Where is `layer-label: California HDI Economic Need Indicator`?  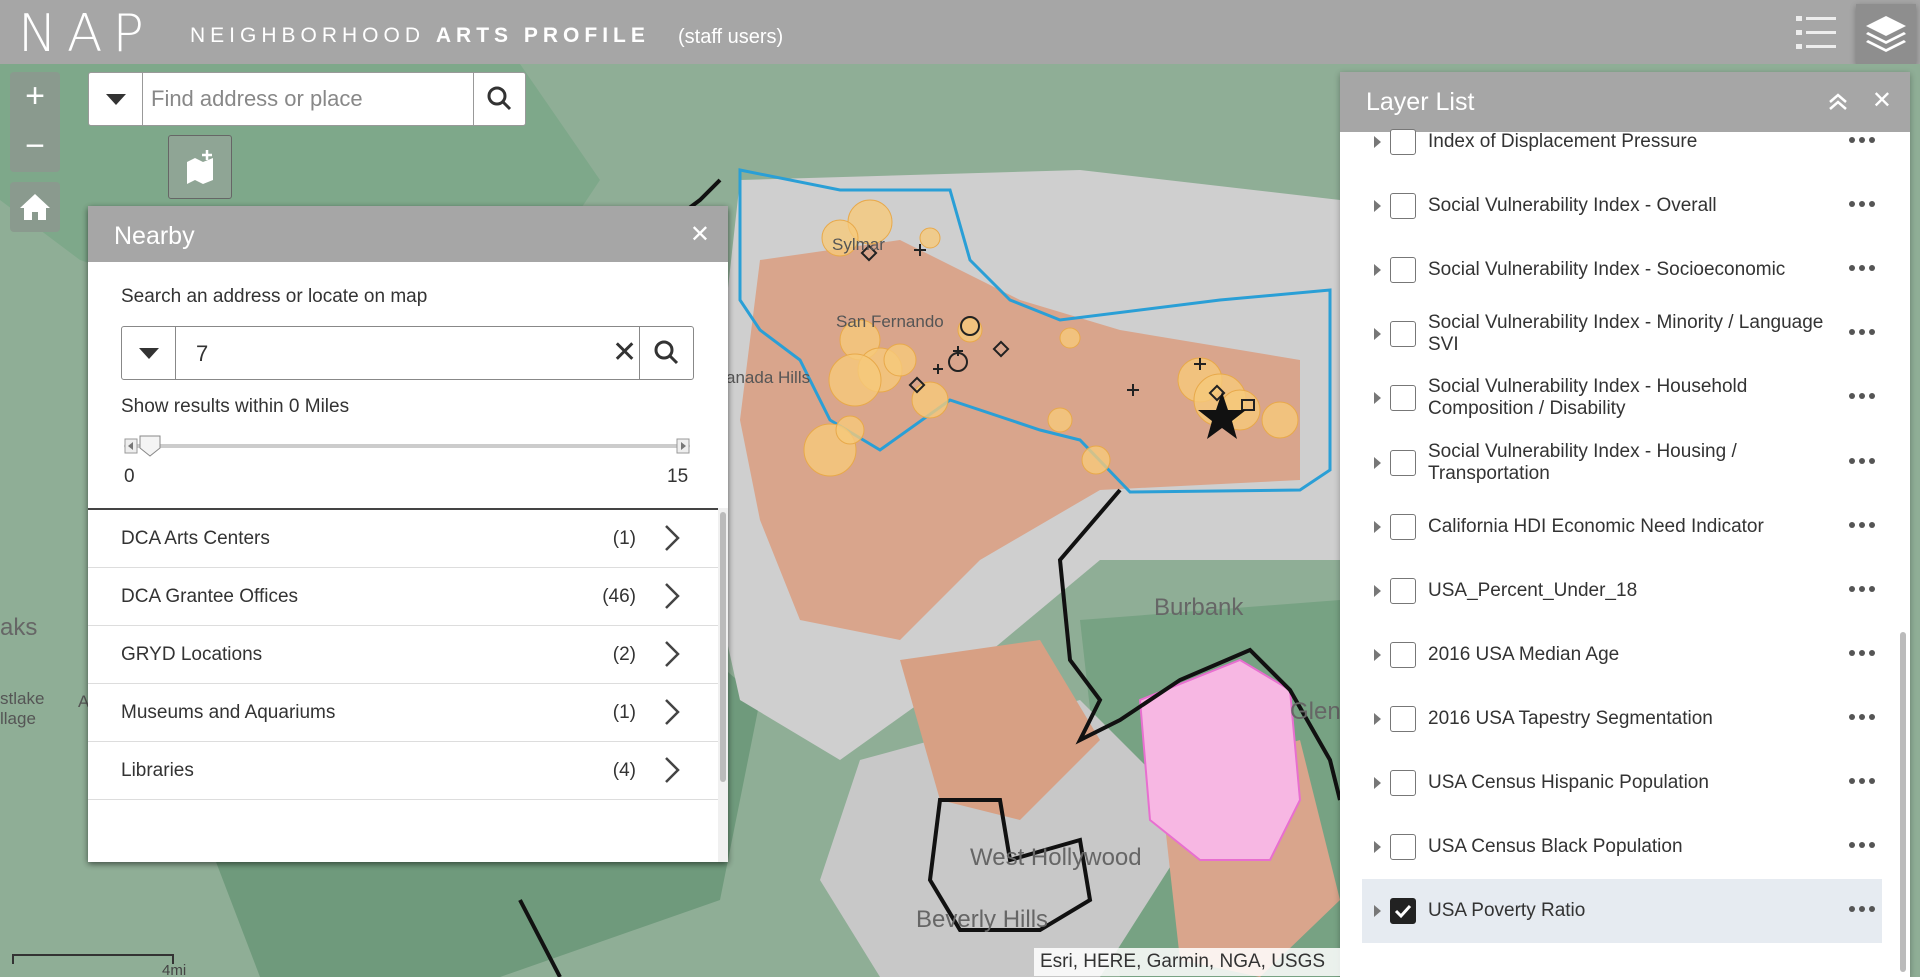 layer-label: California HDI Economic Need Indicator is located at coordinates (1596, 526).